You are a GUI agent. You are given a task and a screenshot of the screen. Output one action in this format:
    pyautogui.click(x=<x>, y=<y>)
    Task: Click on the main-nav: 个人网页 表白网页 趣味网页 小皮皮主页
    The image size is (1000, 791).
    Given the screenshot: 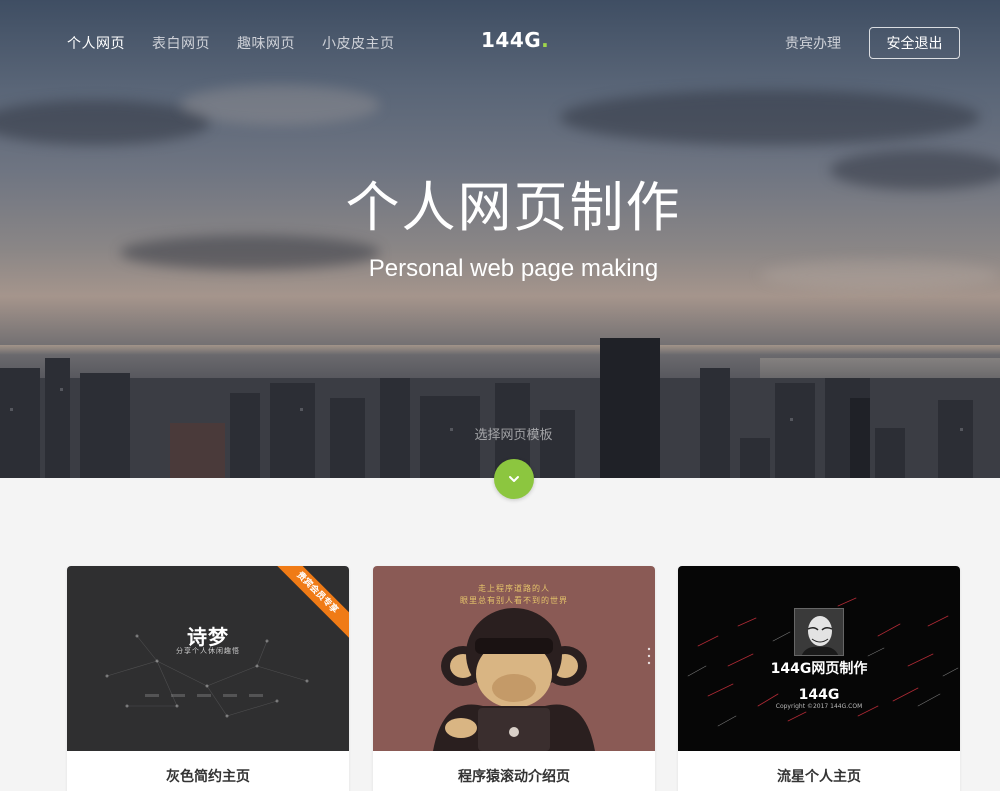 What is the action you would take?
    pyautogui.click(x=244, y=43)
    